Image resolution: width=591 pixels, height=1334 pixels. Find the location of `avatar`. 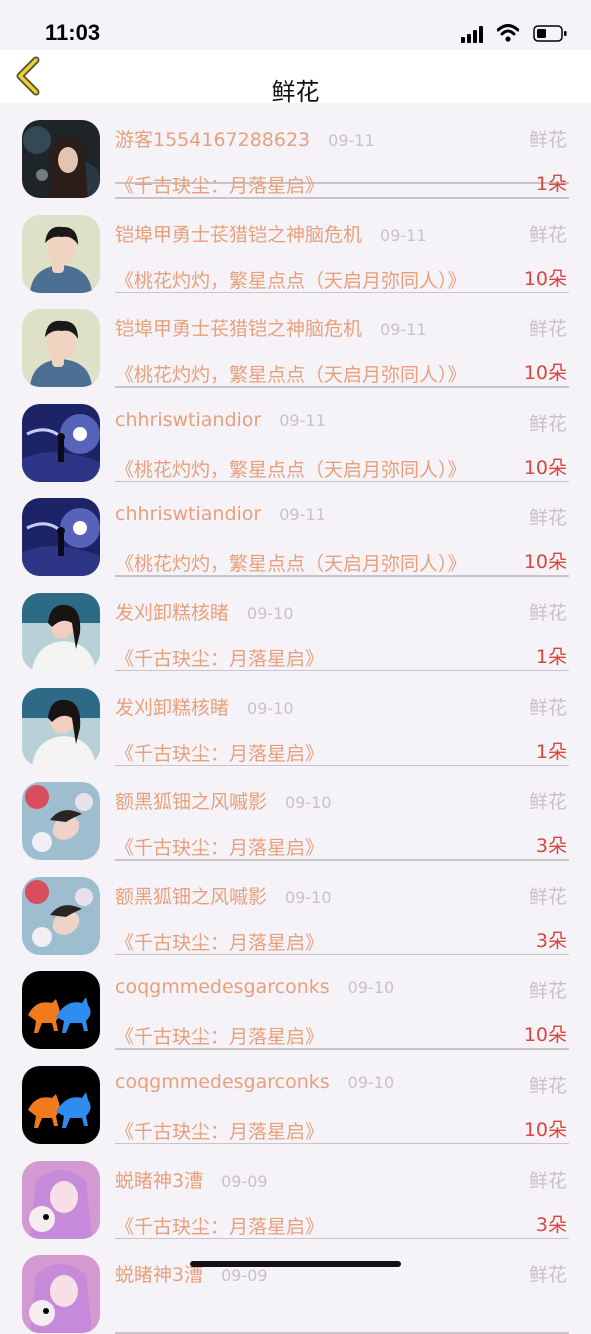

avatar is located at coordinates (61, 1294).